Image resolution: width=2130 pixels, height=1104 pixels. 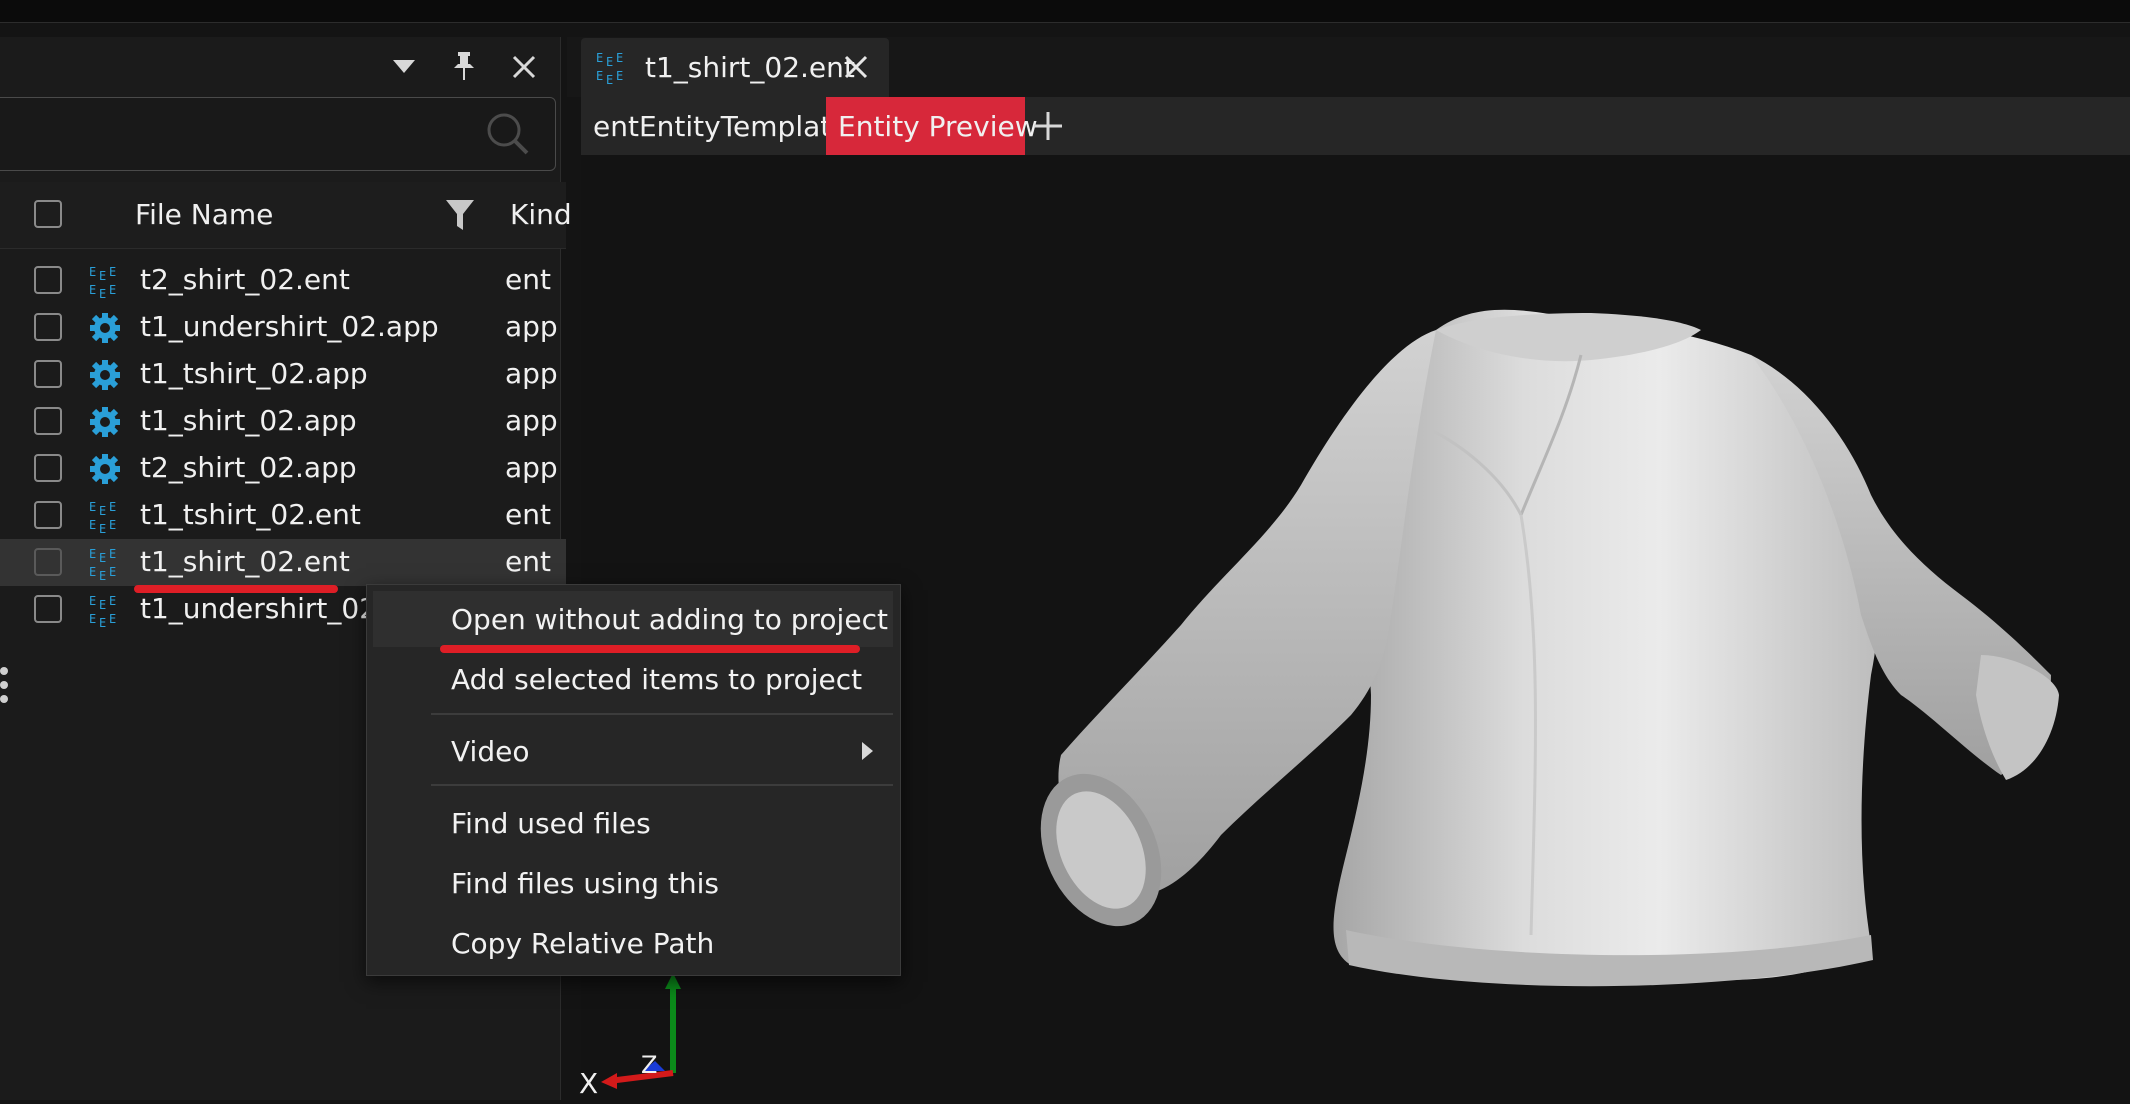 I want to click on file-name: t1_tshirt_02.ent, so click(x=250, y=514).